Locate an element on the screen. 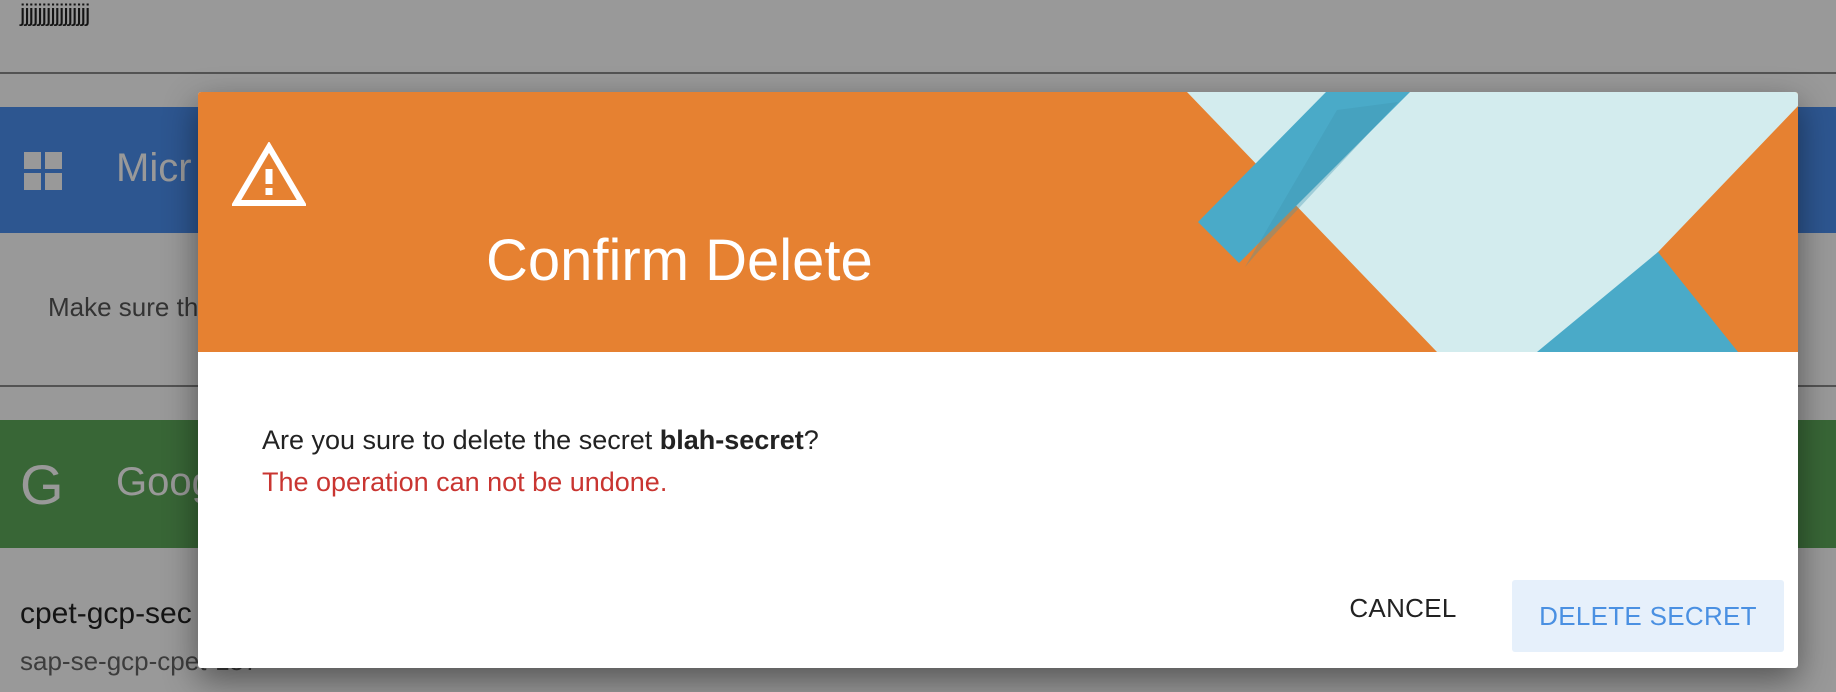  header-decoration is located at coordinates (1492, 222).